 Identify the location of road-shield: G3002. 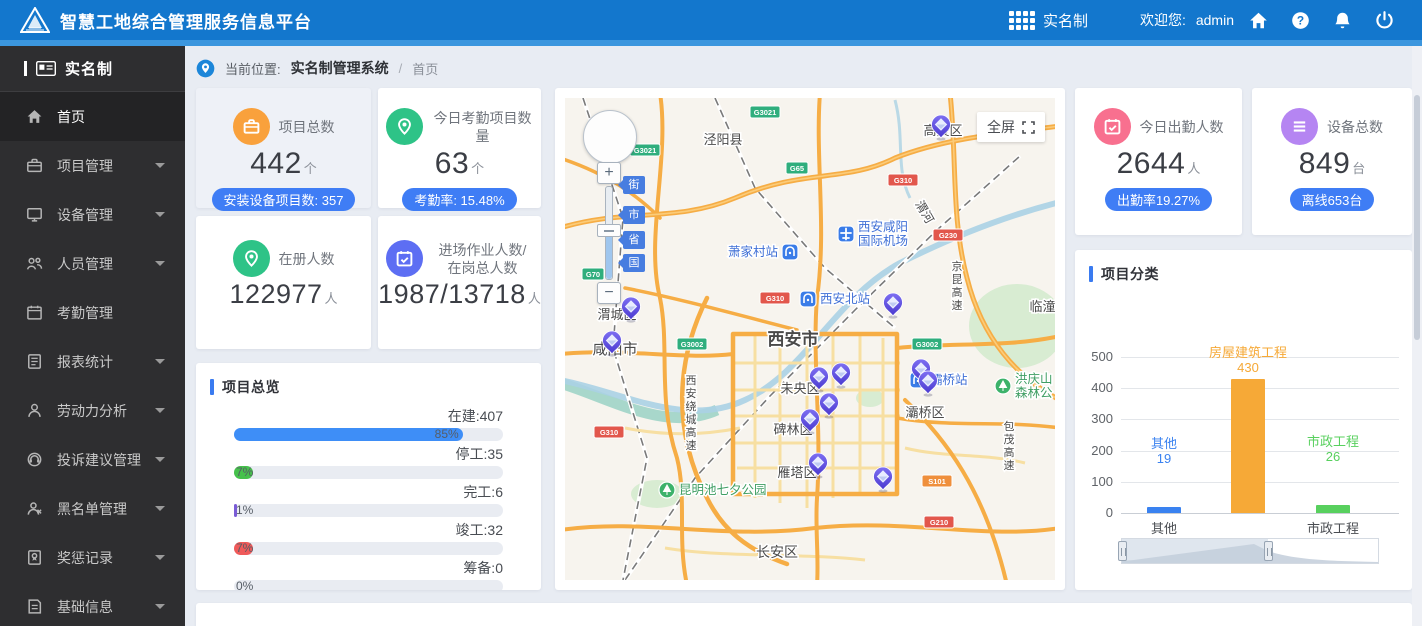
(692, 344).